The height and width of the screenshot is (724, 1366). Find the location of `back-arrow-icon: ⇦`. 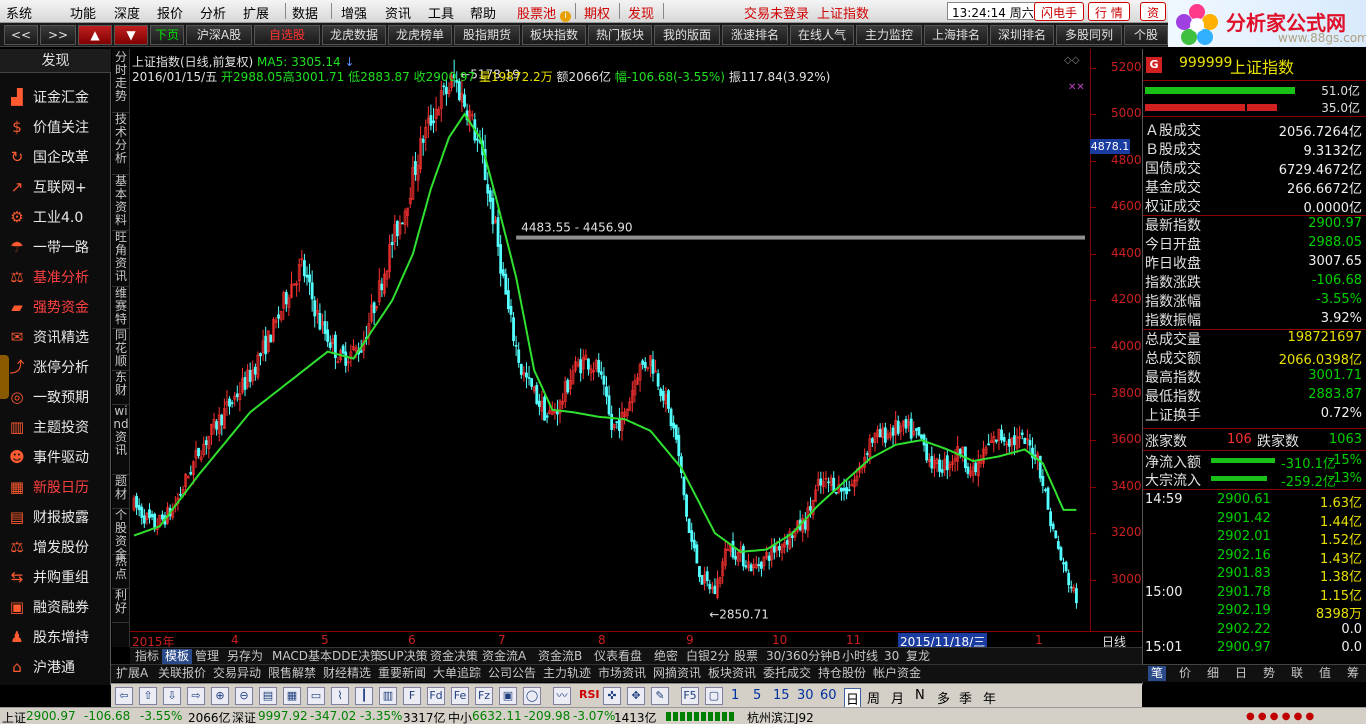

back-arrow-icon: ⇦ is located at coordinates (124, 696).